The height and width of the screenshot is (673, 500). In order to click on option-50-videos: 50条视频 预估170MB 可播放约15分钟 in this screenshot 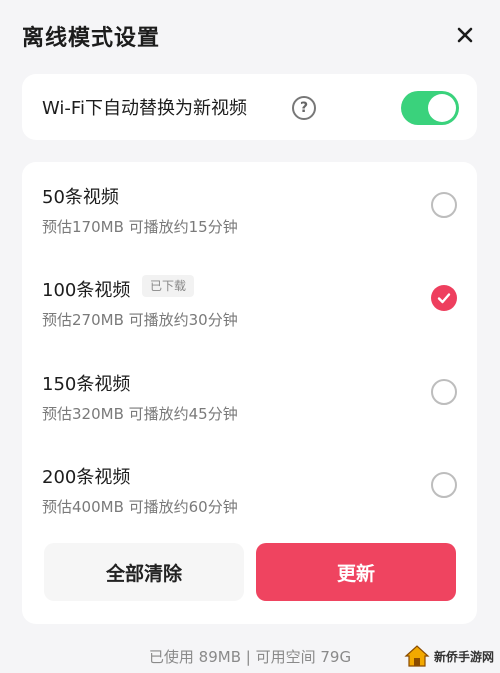, I will do `click(249, 207)`.